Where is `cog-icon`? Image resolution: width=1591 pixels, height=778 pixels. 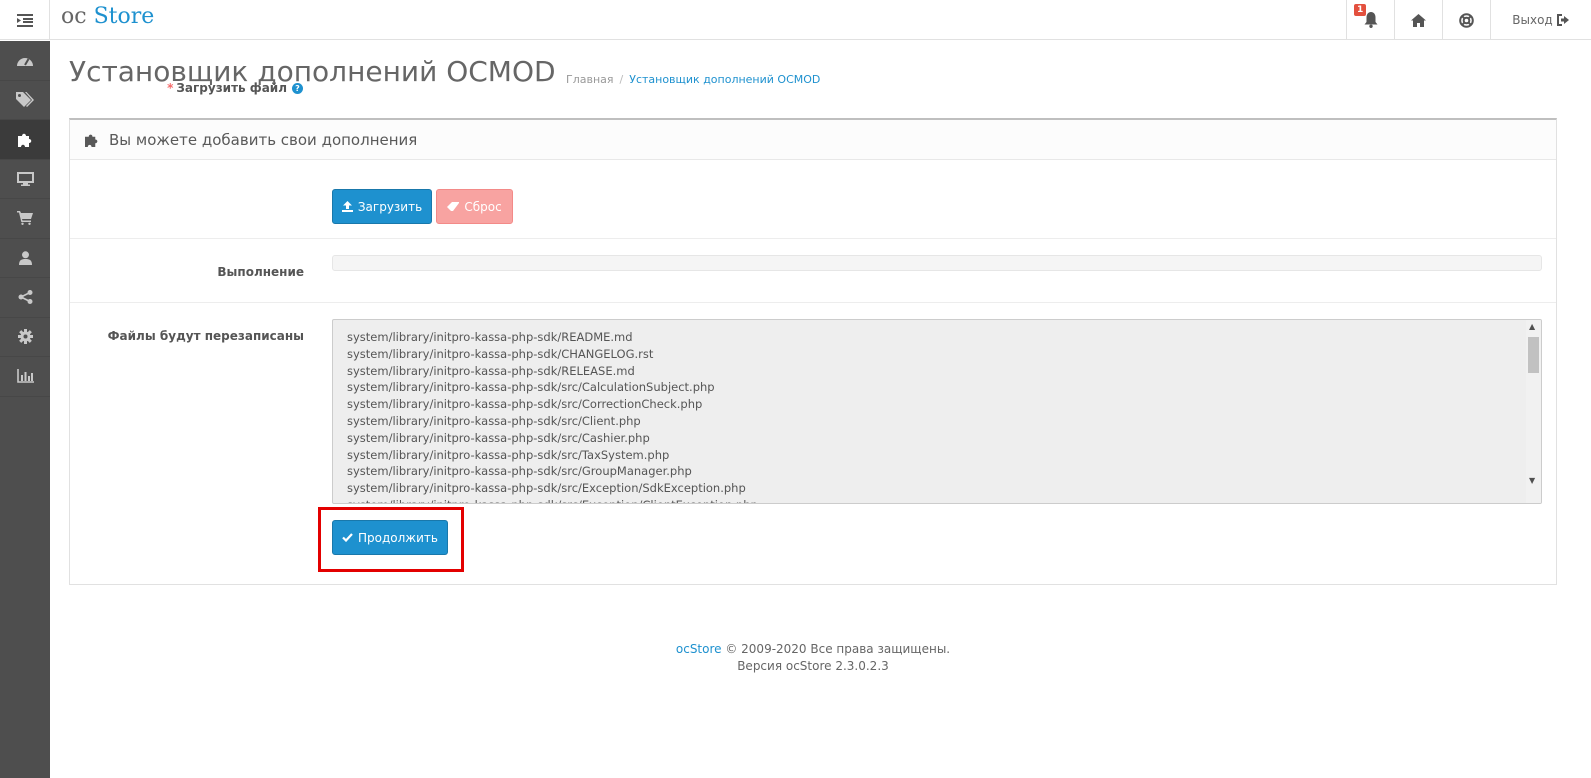 cog-icon is located at coordinates (25, 337).